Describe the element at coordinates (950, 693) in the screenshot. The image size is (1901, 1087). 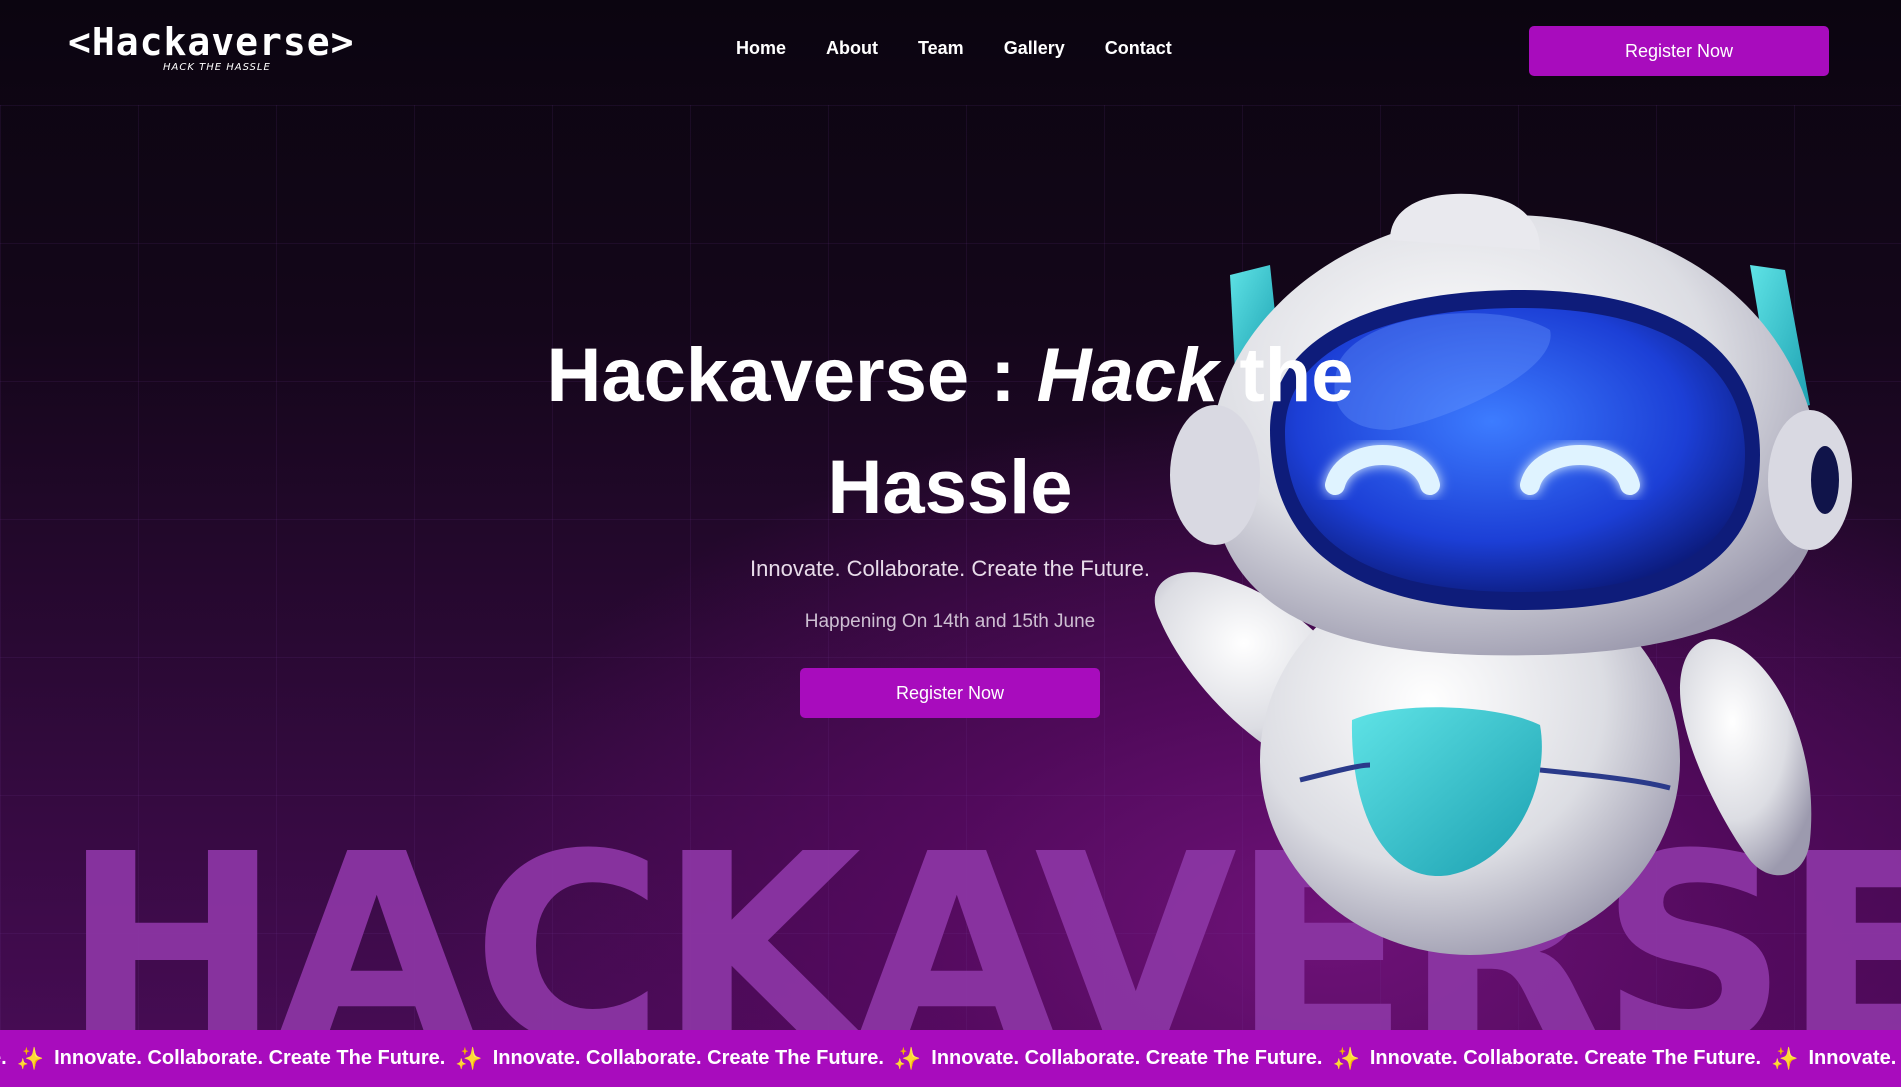
I see `hero-register-button: Register Now` at that location.